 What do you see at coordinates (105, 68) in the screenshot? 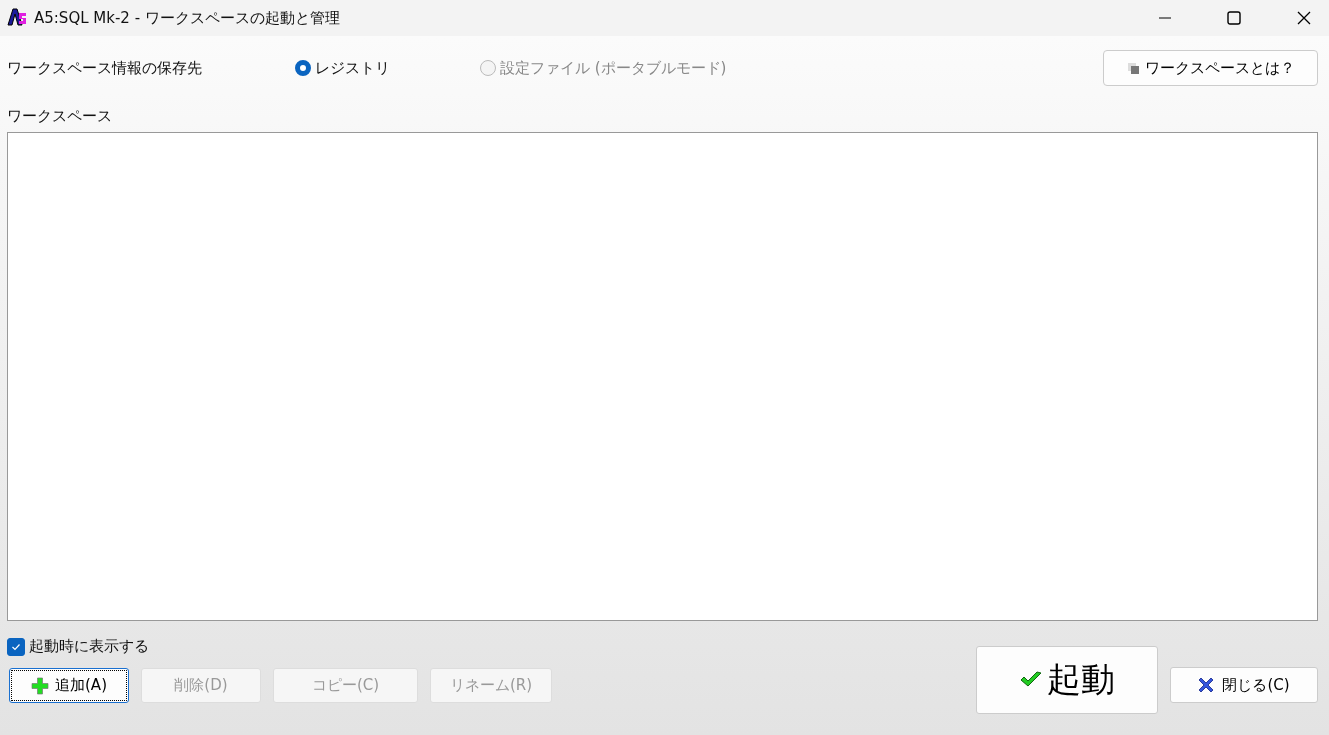
I see `storage-label: ワークスペース情報の保存先` at bounding box center [105, 68].